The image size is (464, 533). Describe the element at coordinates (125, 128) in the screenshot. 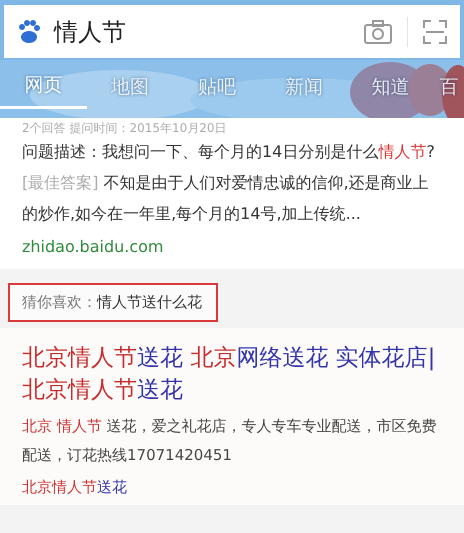

I see `answer-meta: 2个回答 提问时间：2015年10月20日` at that location.